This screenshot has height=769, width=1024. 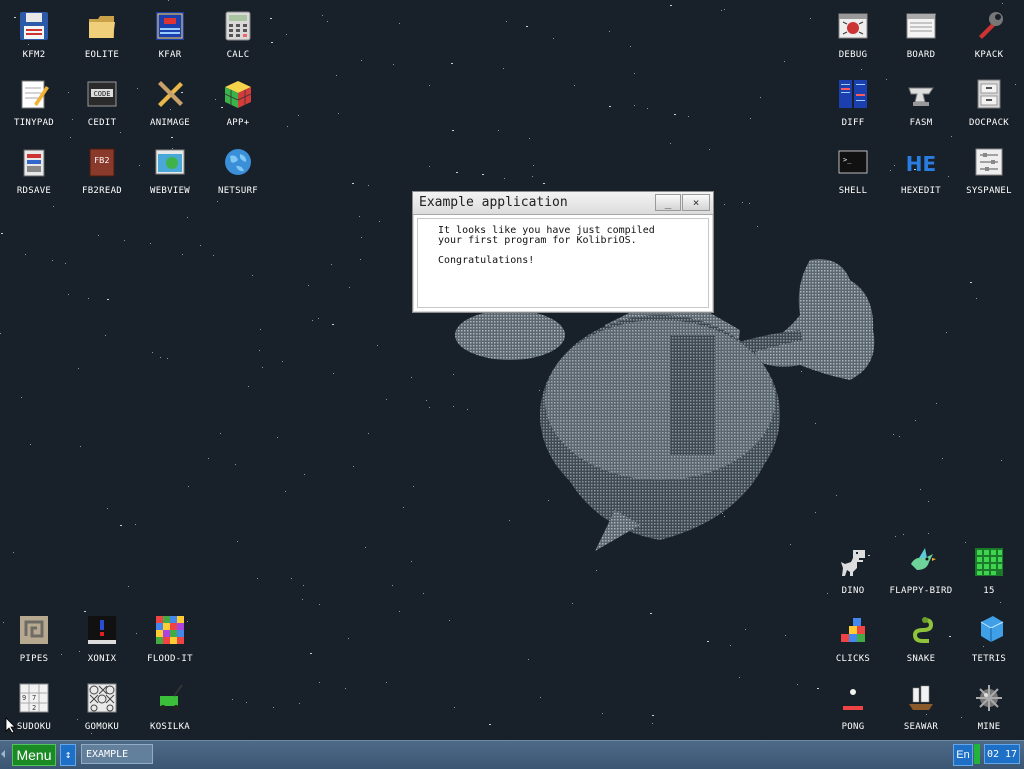 What do you see at coordinates (34, 659) in the screenshot?
I see `desktop-icon-label: PIPES` at bounding box center [34, 659].